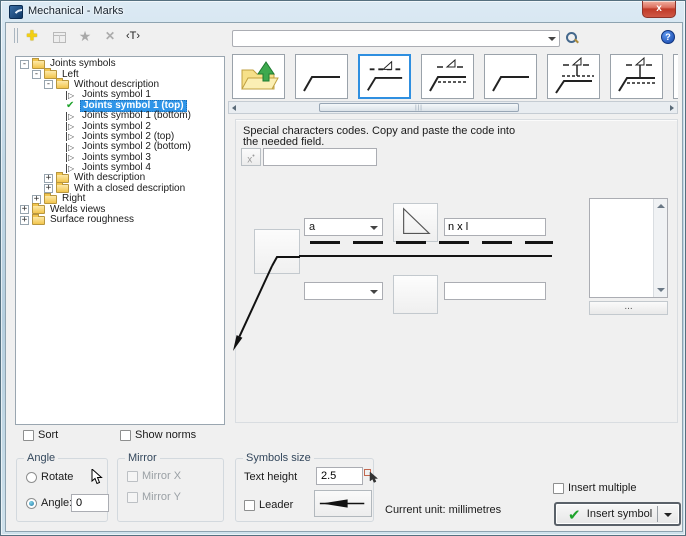  I want to click on scrollbar-thumb: |||, so click(419, 107).